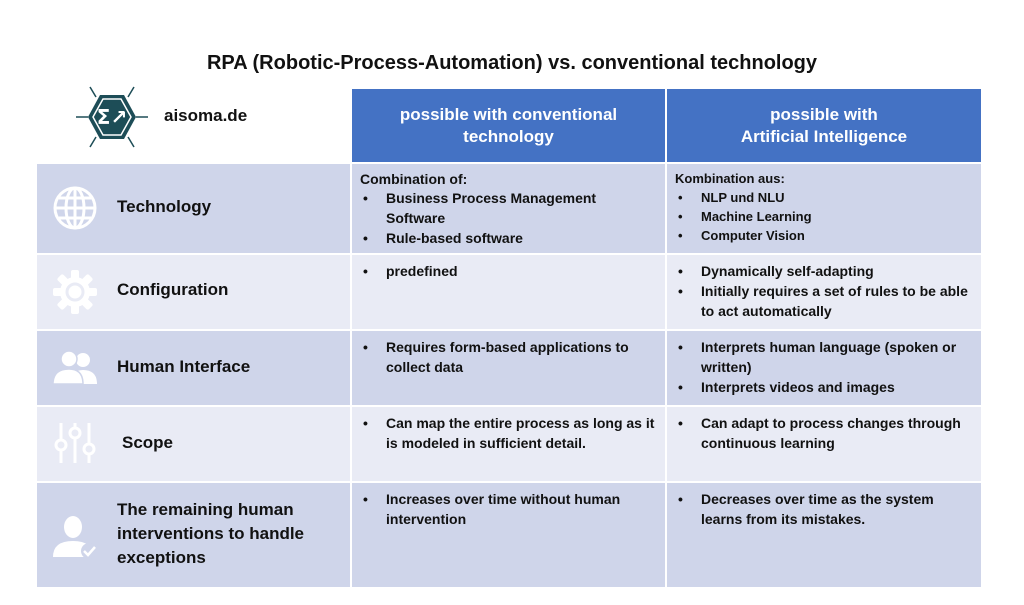 Image resolution: width=1024 pixels, height=605 pixels. What do you see at coordinates (148, 442) in the screenshot?
I see `row-label: Scope` at bounding box center [148, 442].